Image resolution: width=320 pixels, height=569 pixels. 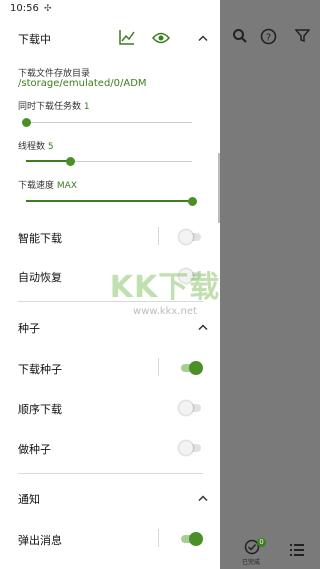 I want to click on scroll-thumb, so click(x=219, y=188).